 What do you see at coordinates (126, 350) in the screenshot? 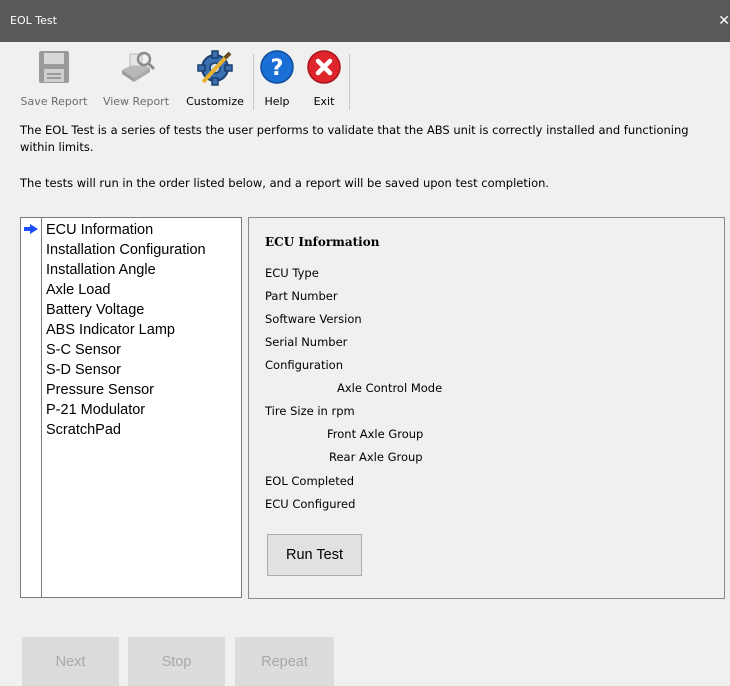
I see `test-item-s-c-sensor: S-C Sensor` at bounding box center [126, 350].